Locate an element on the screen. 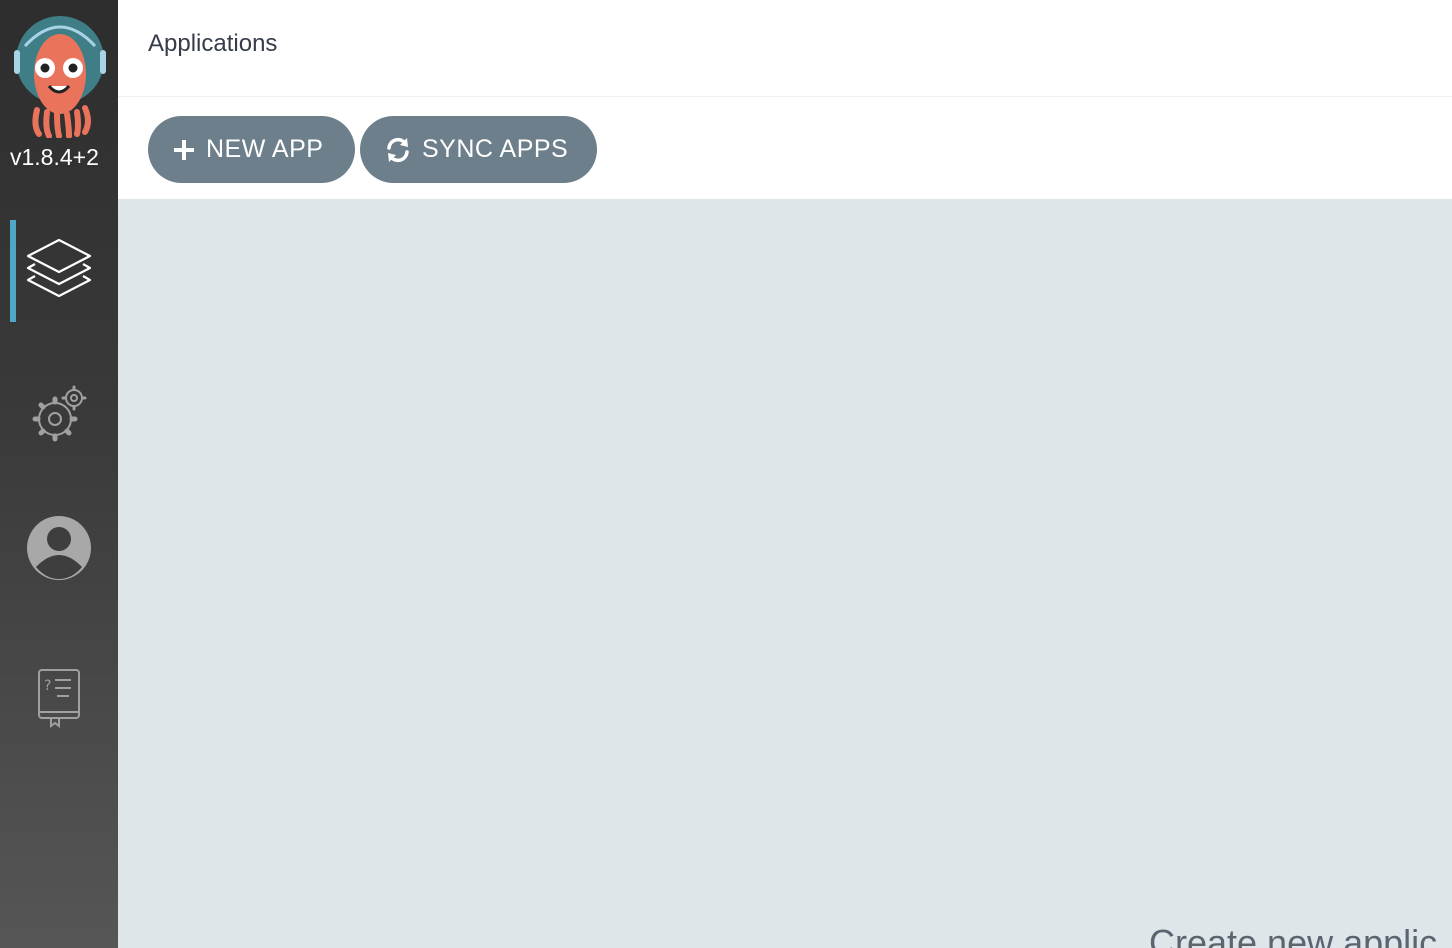 This screenshot has width=1452, height=948. sync-apps-label: SYNC APPS is located at coordinates (495, 149).